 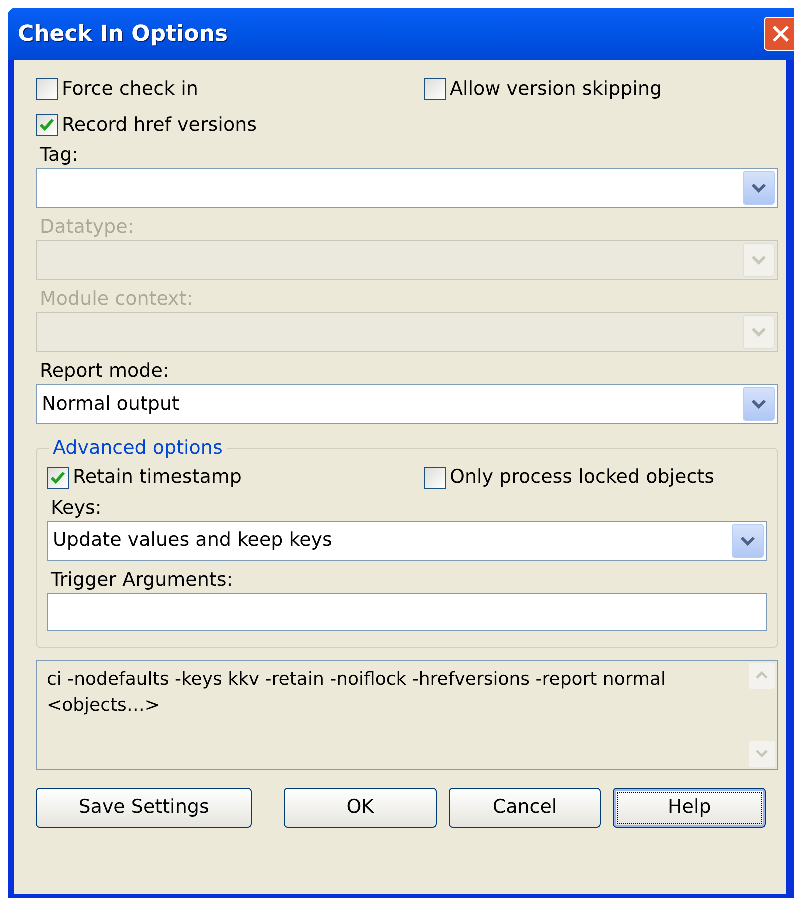 I want to click on checkbox-label: Record href versions, so click(x=160, y=125).